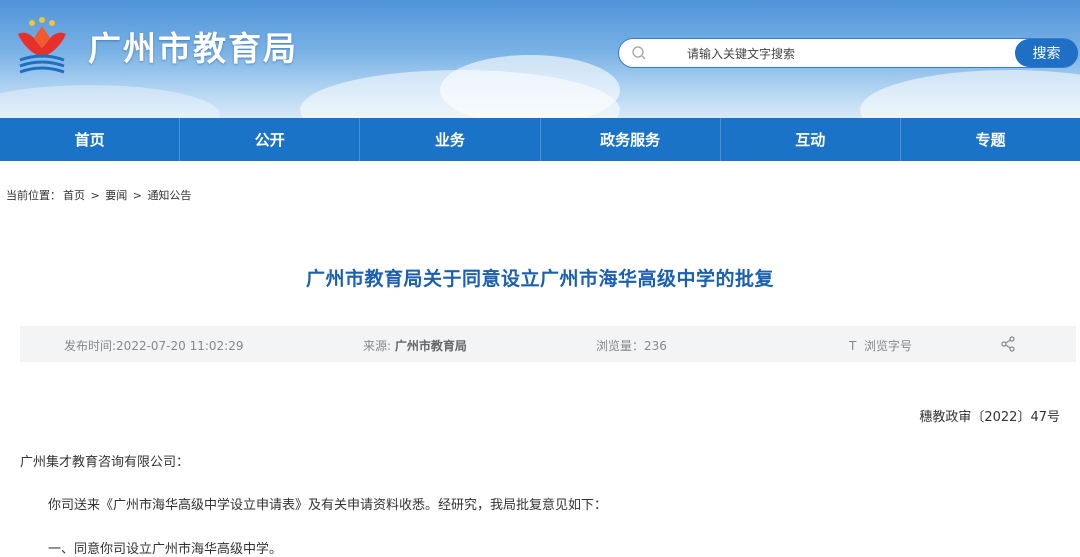 This screenshot has height=557, width=1080. I want to click on breadcrumb: 当前位置： 首页 > 要闻 > 通知公告, so click(99, 195).